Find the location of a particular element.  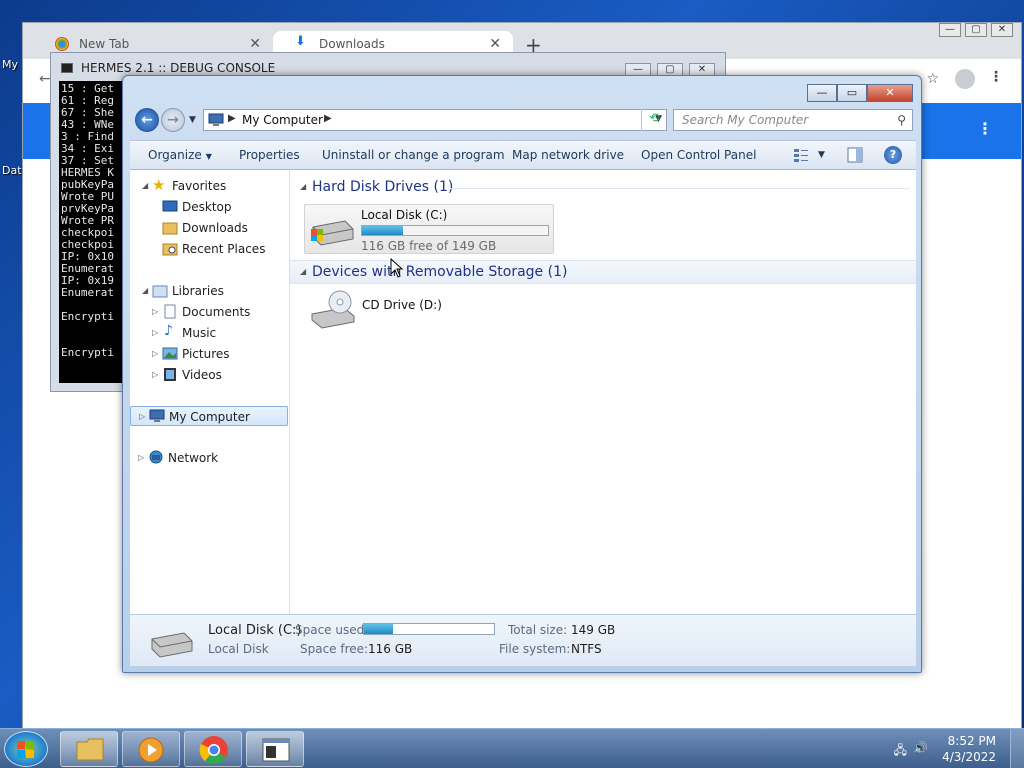

windows-logo-icon is located at coordinates (25, 749).